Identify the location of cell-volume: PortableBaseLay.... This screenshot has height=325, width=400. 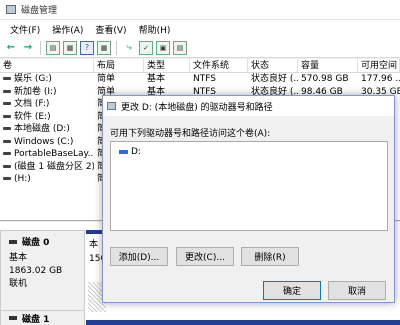
(47, 154).